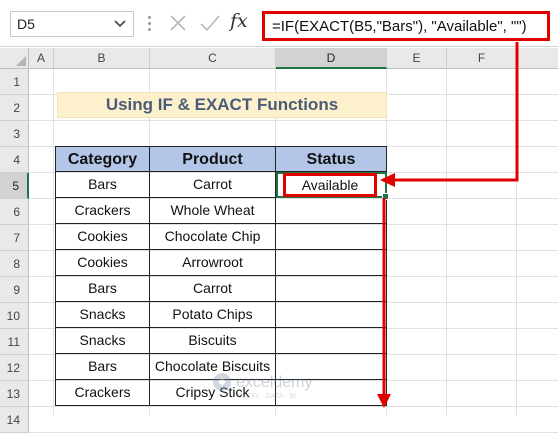 This screenshot has height=433, width=558. I want to click on exceldemy-logo-icon, so click(222, 382).